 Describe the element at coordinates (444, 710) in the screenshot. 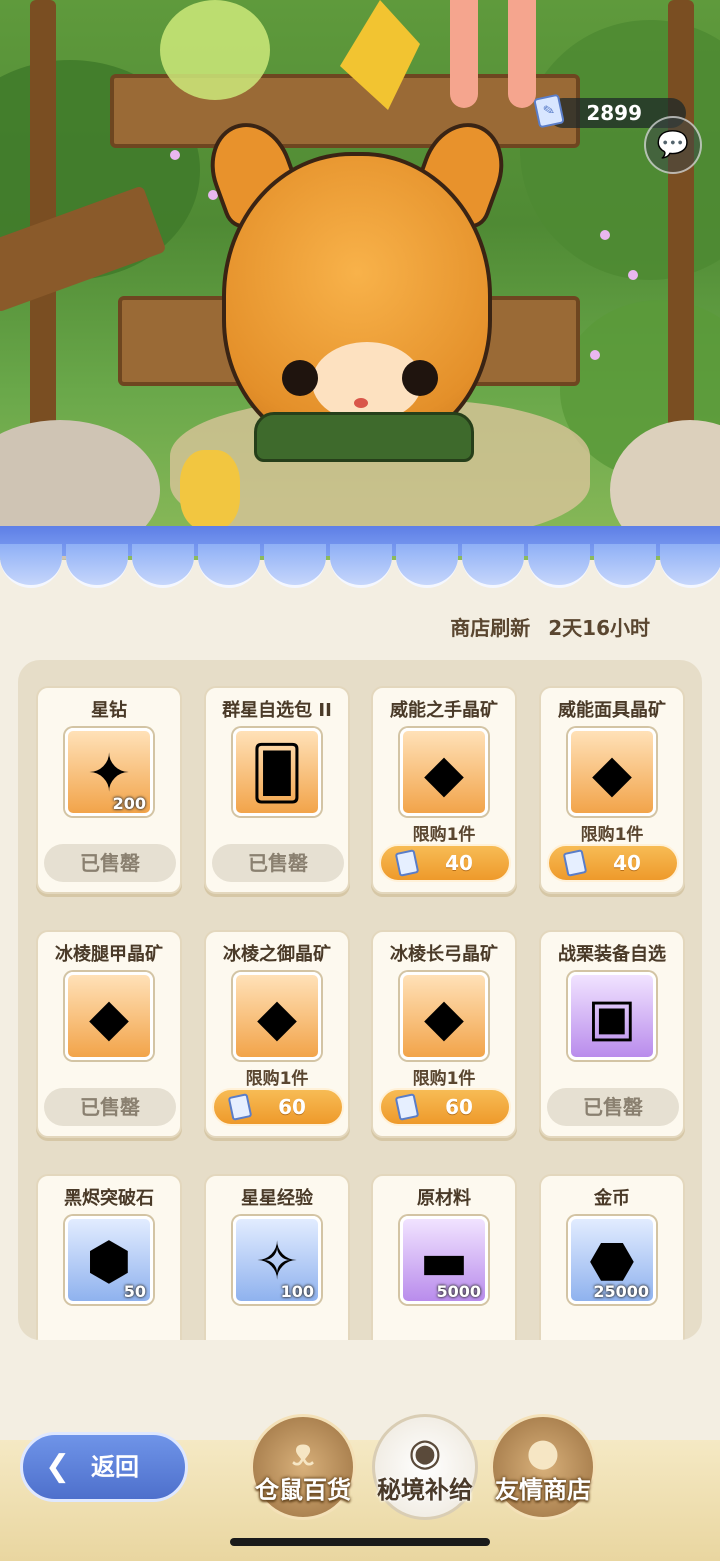

I see `item-name: 威能之手晶矿` at that location.